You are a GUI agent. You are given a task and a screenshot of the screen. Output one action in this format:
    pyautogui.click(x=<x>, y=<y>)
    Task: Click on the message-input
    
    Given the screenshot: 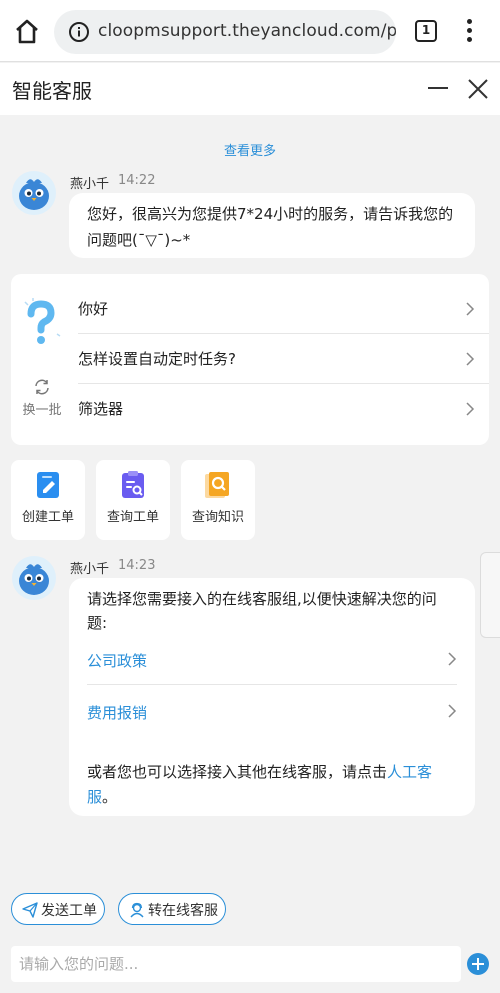 What is the action you would take?
    pyautogui.click(x=236, y=964)
    